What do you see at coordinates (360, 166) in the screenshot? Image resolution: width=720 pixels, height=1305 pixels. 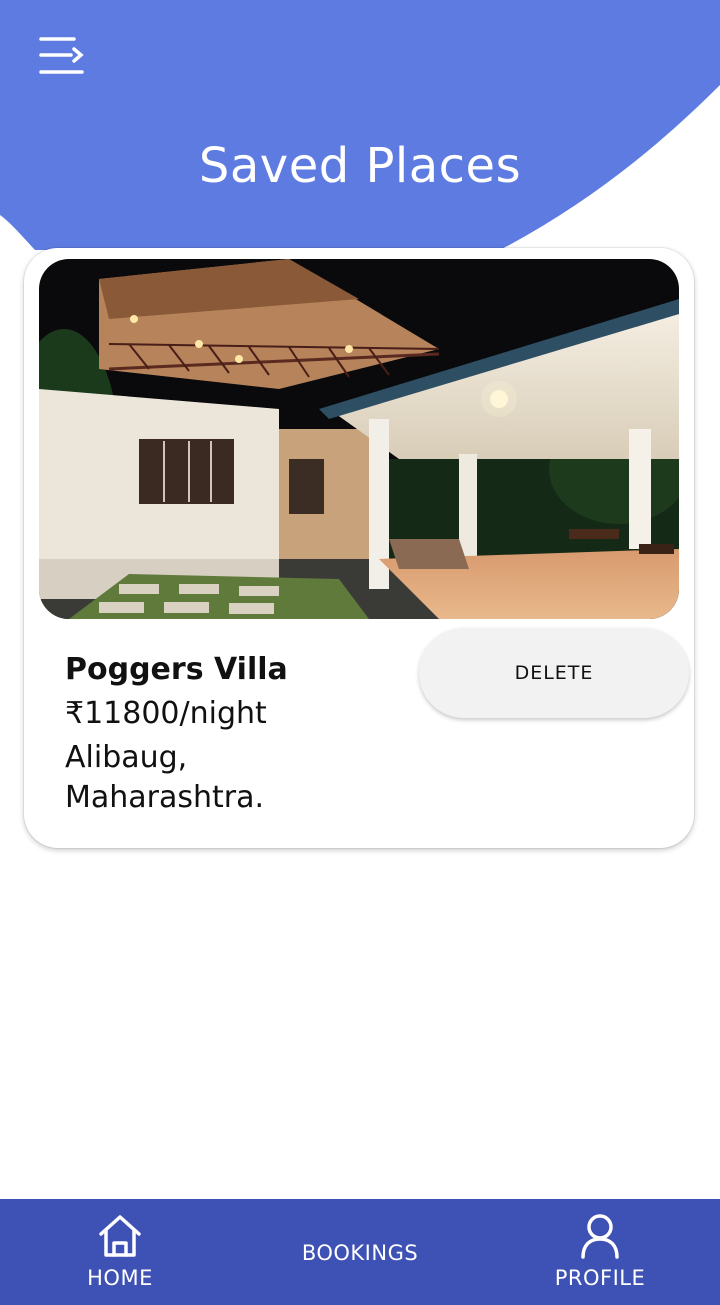 I see `page-title: Saved Places` at bounding box center [360, 166].